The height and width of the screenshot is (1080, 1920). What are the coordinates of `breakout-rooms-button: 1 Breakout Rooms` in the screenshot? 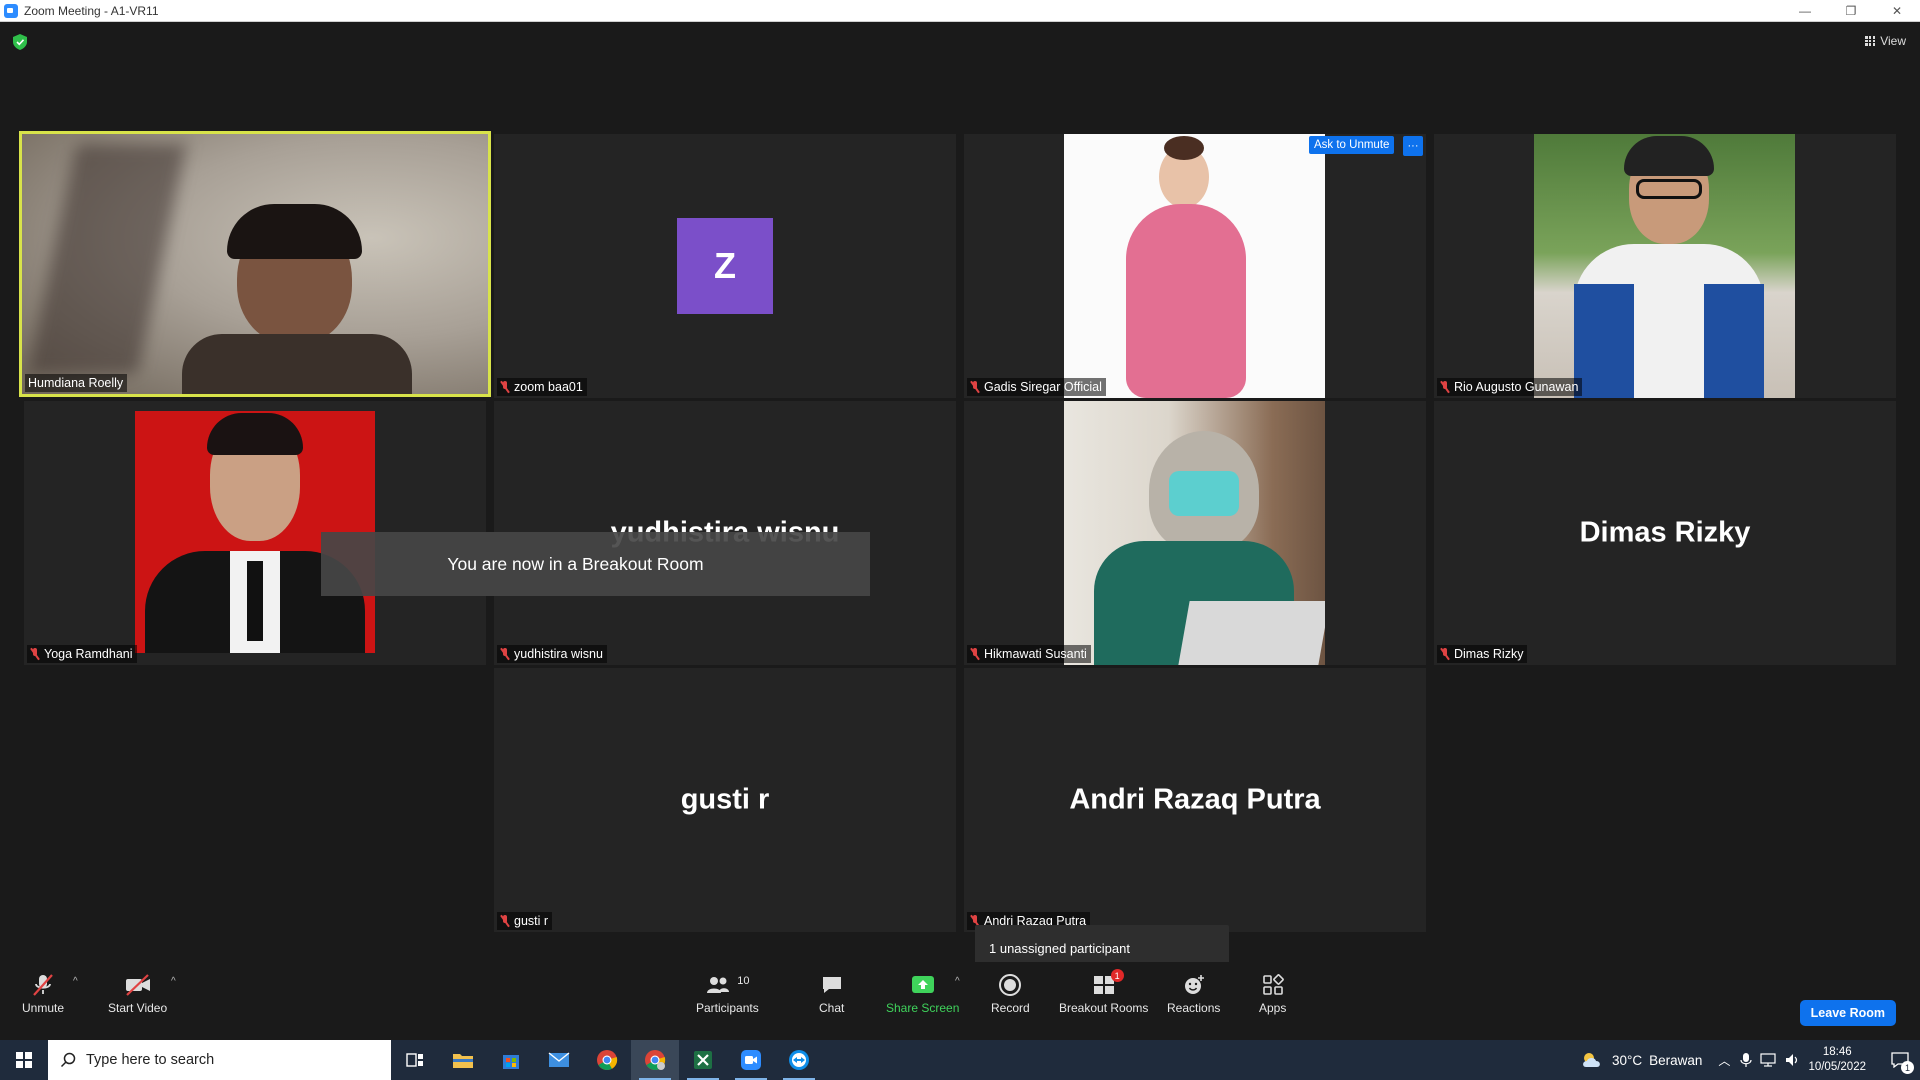 It's located at (1103, 992).